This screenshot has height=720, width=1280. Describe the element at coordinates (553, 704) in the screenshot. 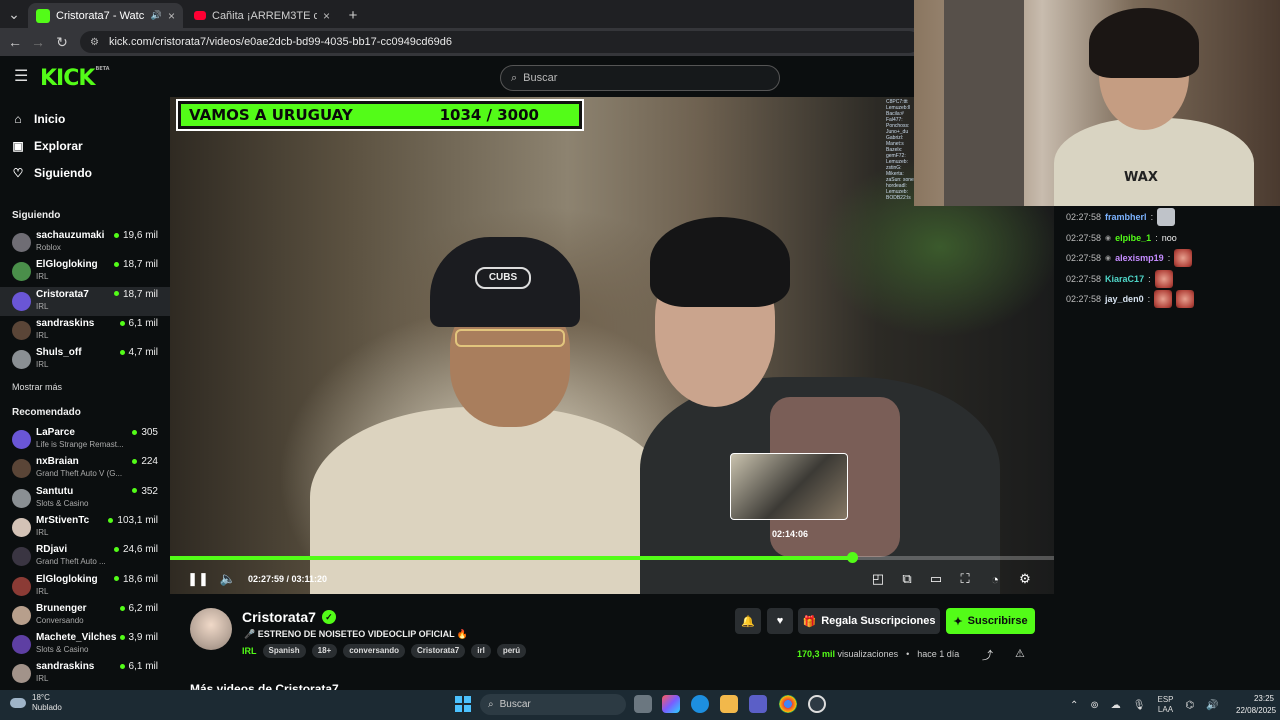

I see `taskbar-search: ⌕ Buscar` at that location.